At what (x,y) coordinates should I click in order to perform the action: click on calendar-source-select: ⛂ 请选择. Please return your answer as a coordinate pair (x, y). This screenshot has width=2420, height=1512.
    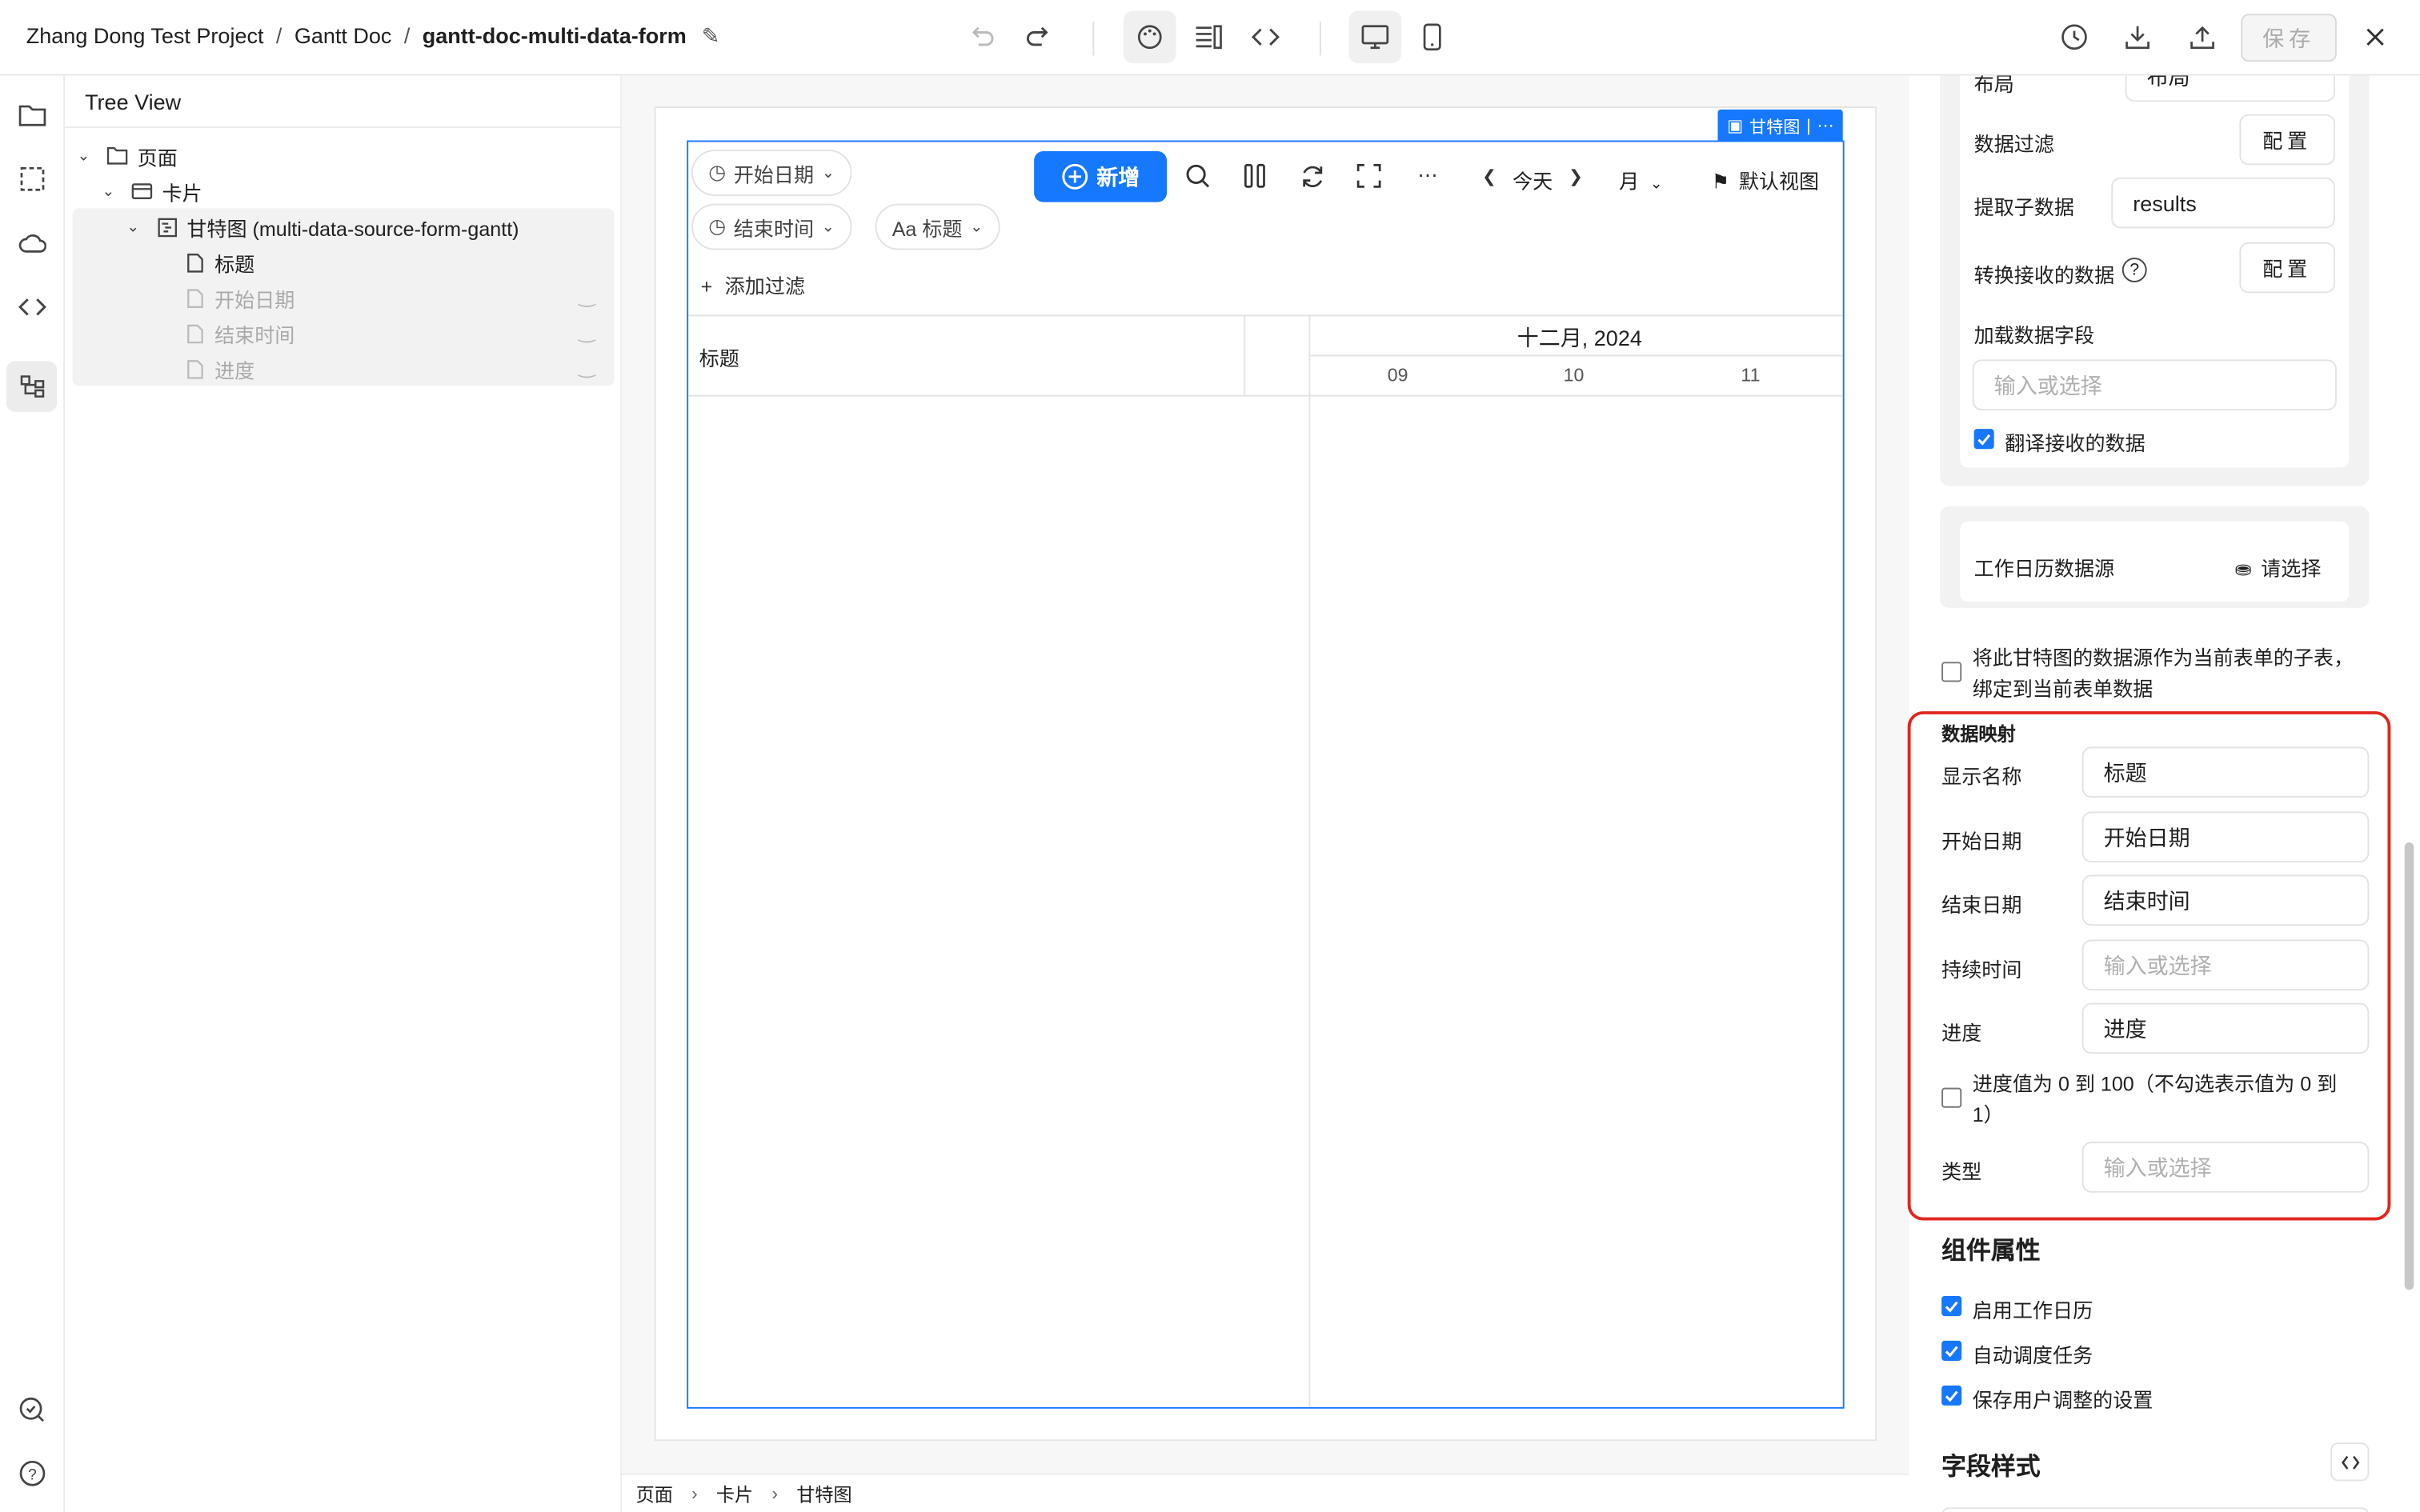
    Looking at the image, I should click on (2278, 567).